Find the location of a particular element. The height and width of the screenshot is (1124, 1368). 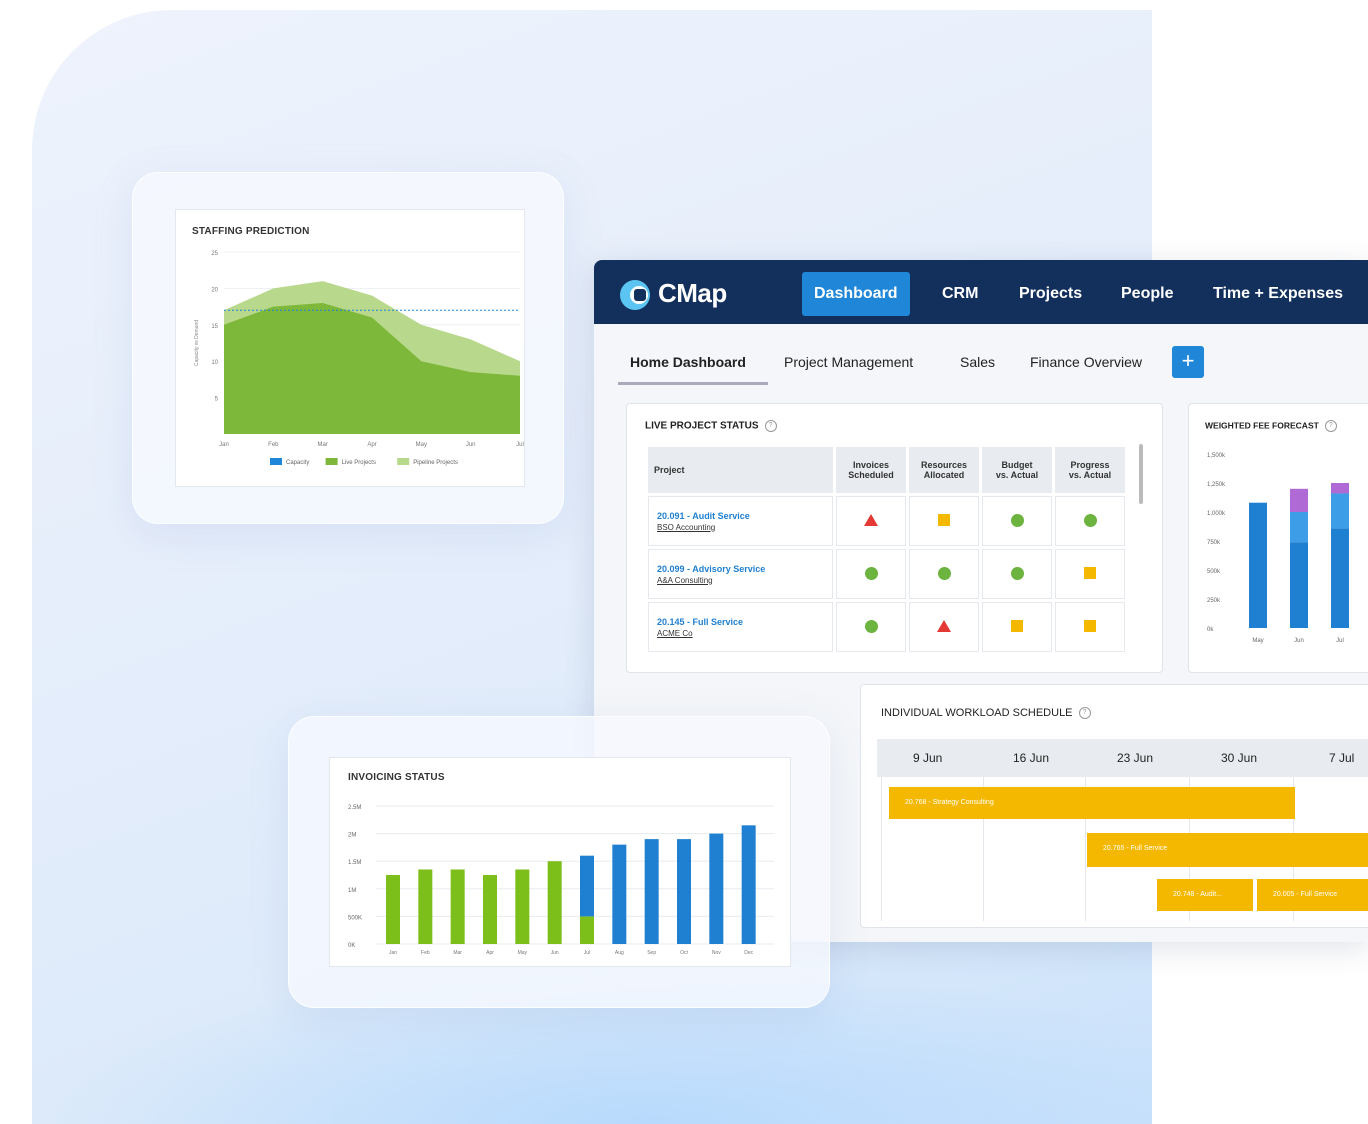

staffing-ytick: 10 is located at coordinates (214, 363).